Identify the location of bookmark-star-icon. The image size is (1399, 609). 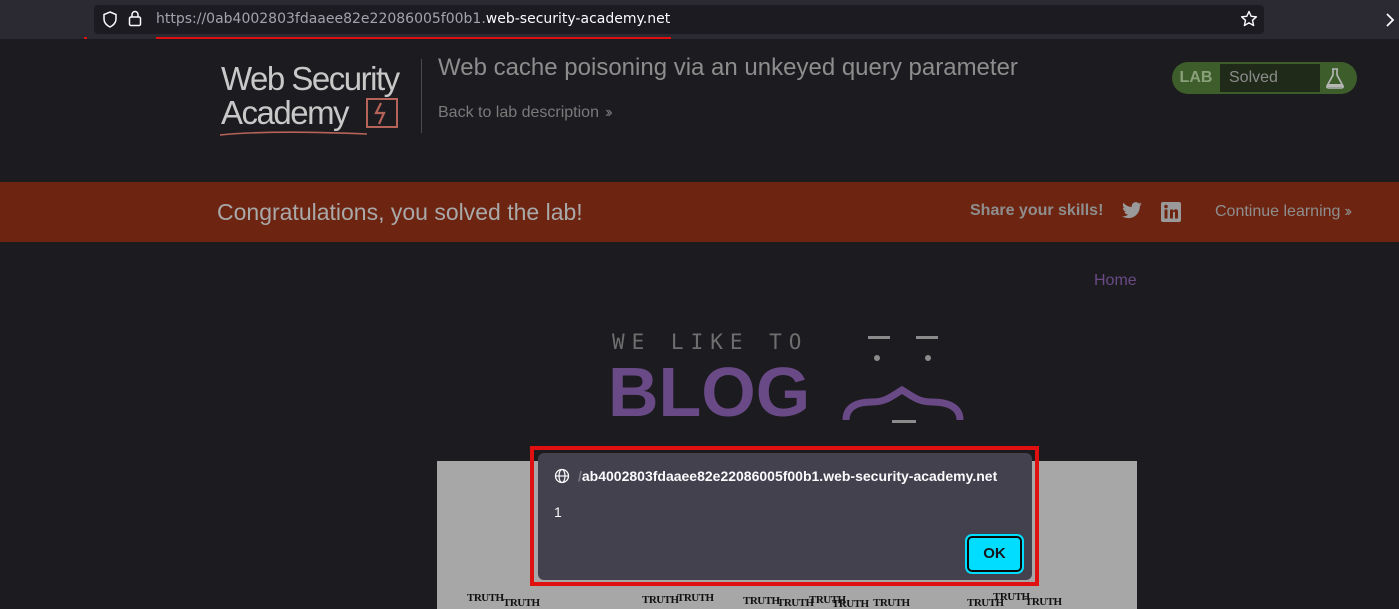
(1249, 21).